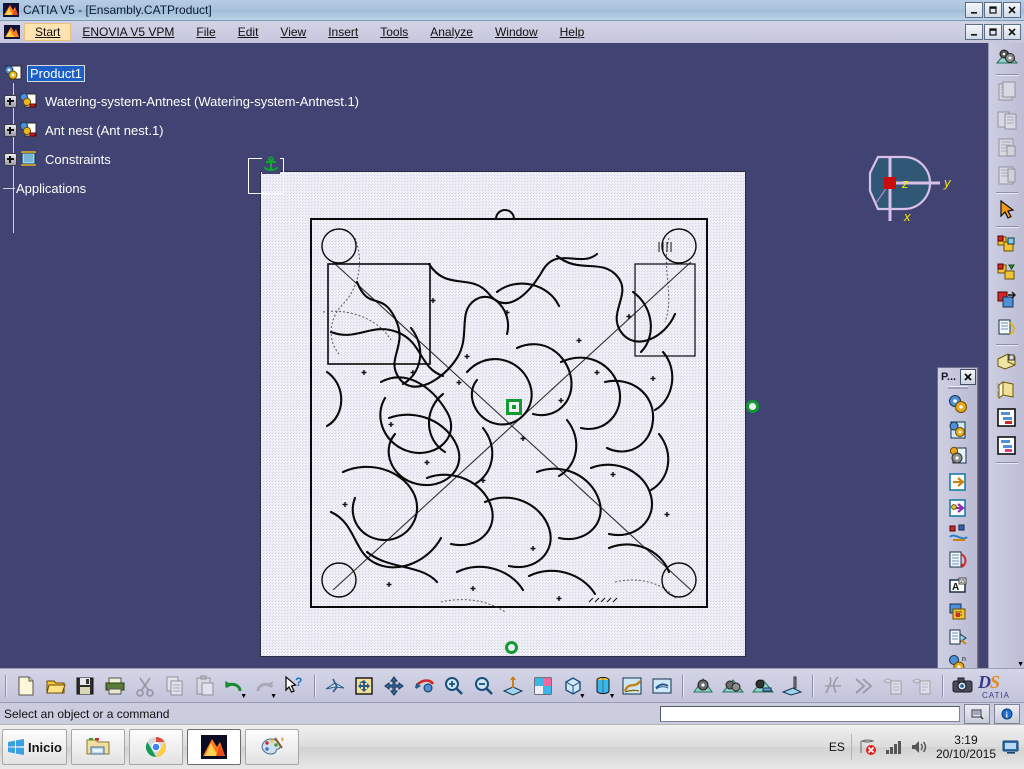  I want to click on toolbar-button-normal-view, so click(513, 686).